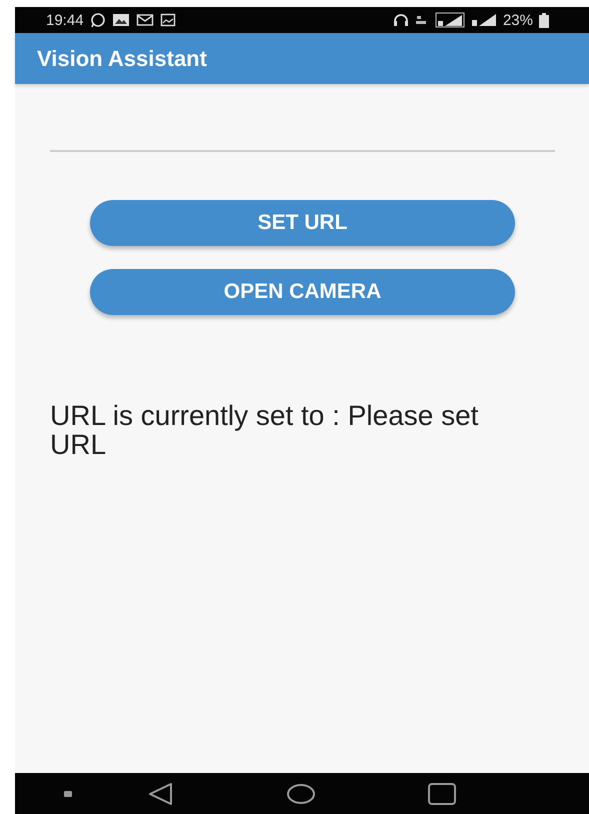 This screenshot has height=814, width=589. Describe the element at coordinates (145, 20) in the screenshot. I see `mail-icon` at that location.